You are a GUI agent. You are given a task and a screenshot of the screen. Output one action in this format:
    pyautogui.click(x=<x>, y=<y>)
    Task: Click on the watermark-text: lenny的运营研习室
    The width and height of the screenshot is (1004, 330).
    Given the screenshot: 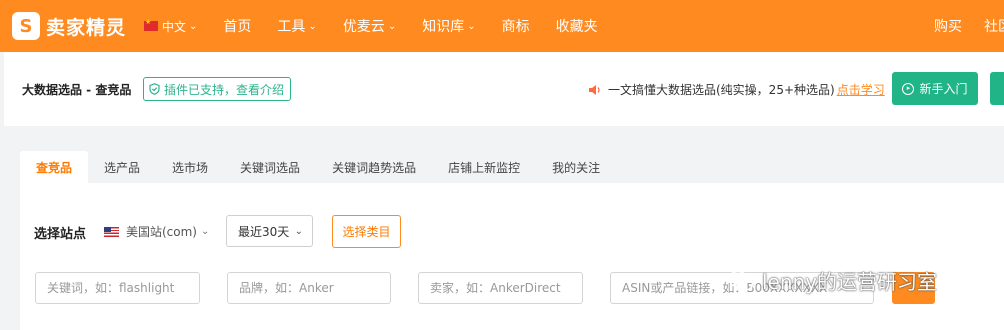 What is the action you would take?
    pyautogui.click(x=850, y=282)
    